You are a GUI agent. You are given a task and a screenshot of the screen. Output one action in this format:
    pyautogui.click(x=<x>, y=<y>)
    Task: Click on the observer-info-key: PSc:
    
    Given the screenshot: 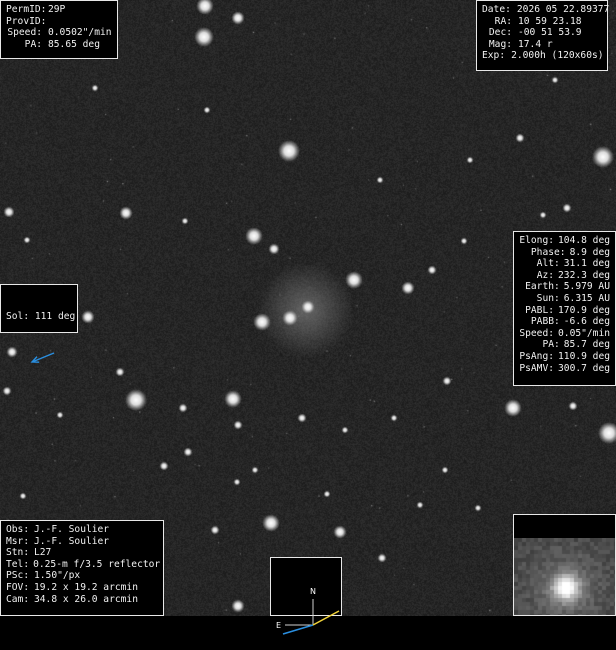 What is the action you would take?
    pyautogui.click(x=18, y=576)
    